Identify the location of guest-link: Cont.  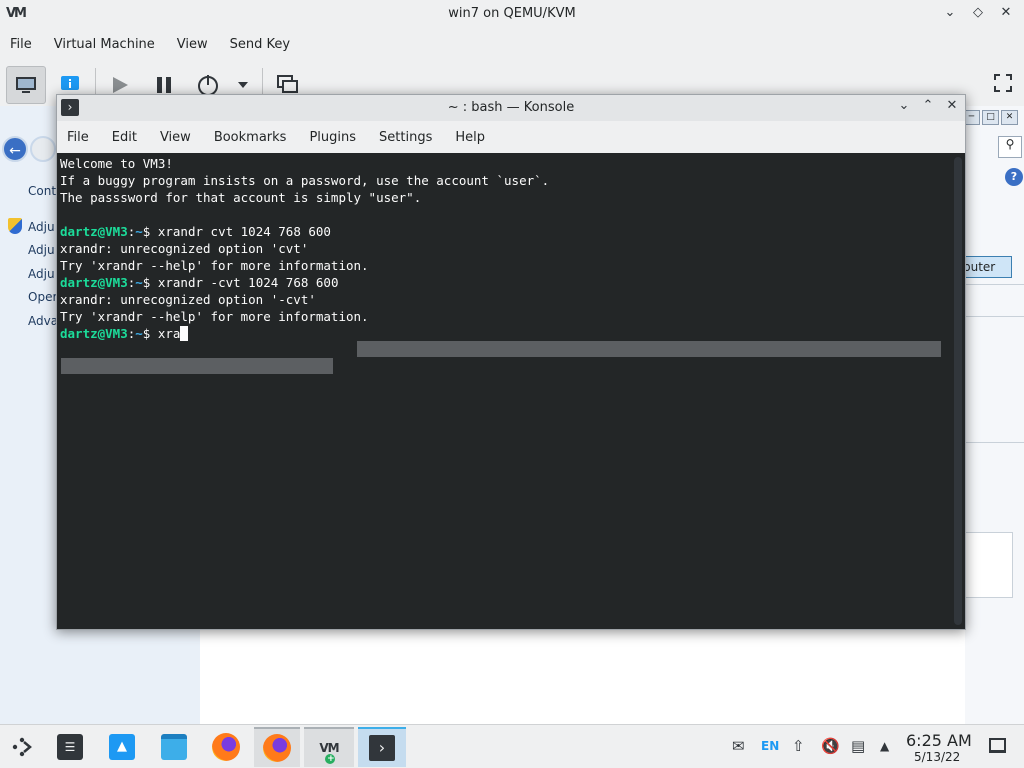
(43, 192).